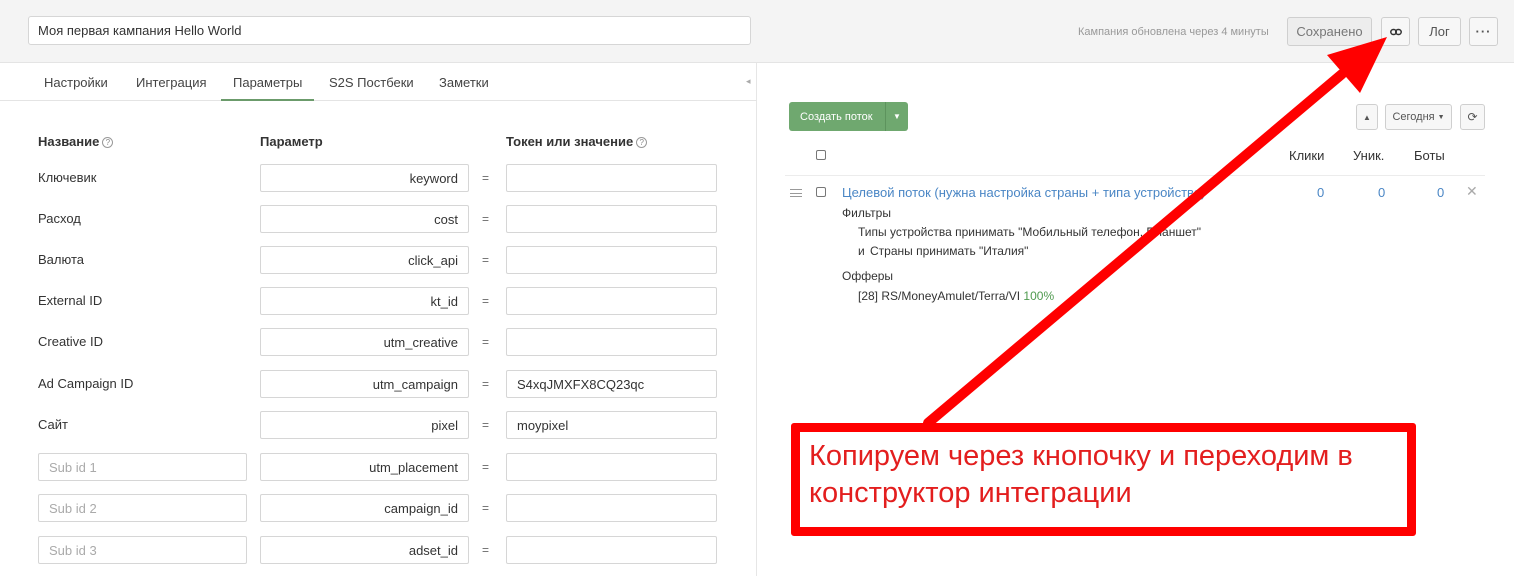 The image size is (1514, 576). I want to click on param-label-creative-id: Creative ID, so click(71, 341).